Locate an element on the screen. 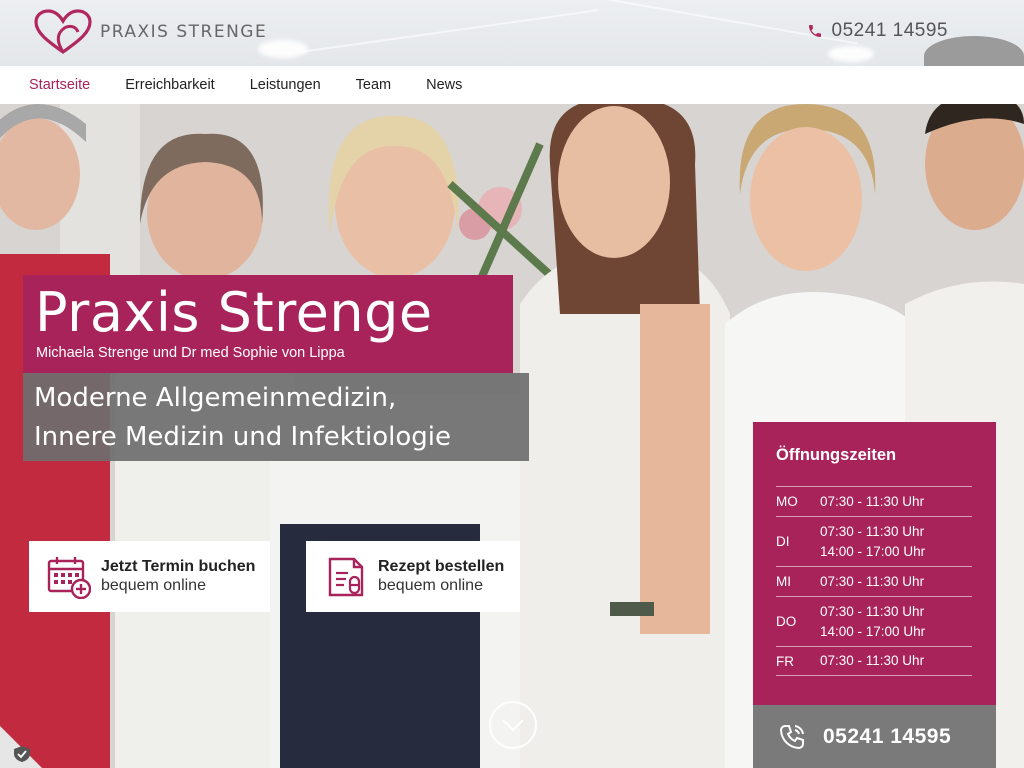 Image resolution: width=1024 pixels, height=768 pixels. hours-day: DI is located at coordinates (783, 541).